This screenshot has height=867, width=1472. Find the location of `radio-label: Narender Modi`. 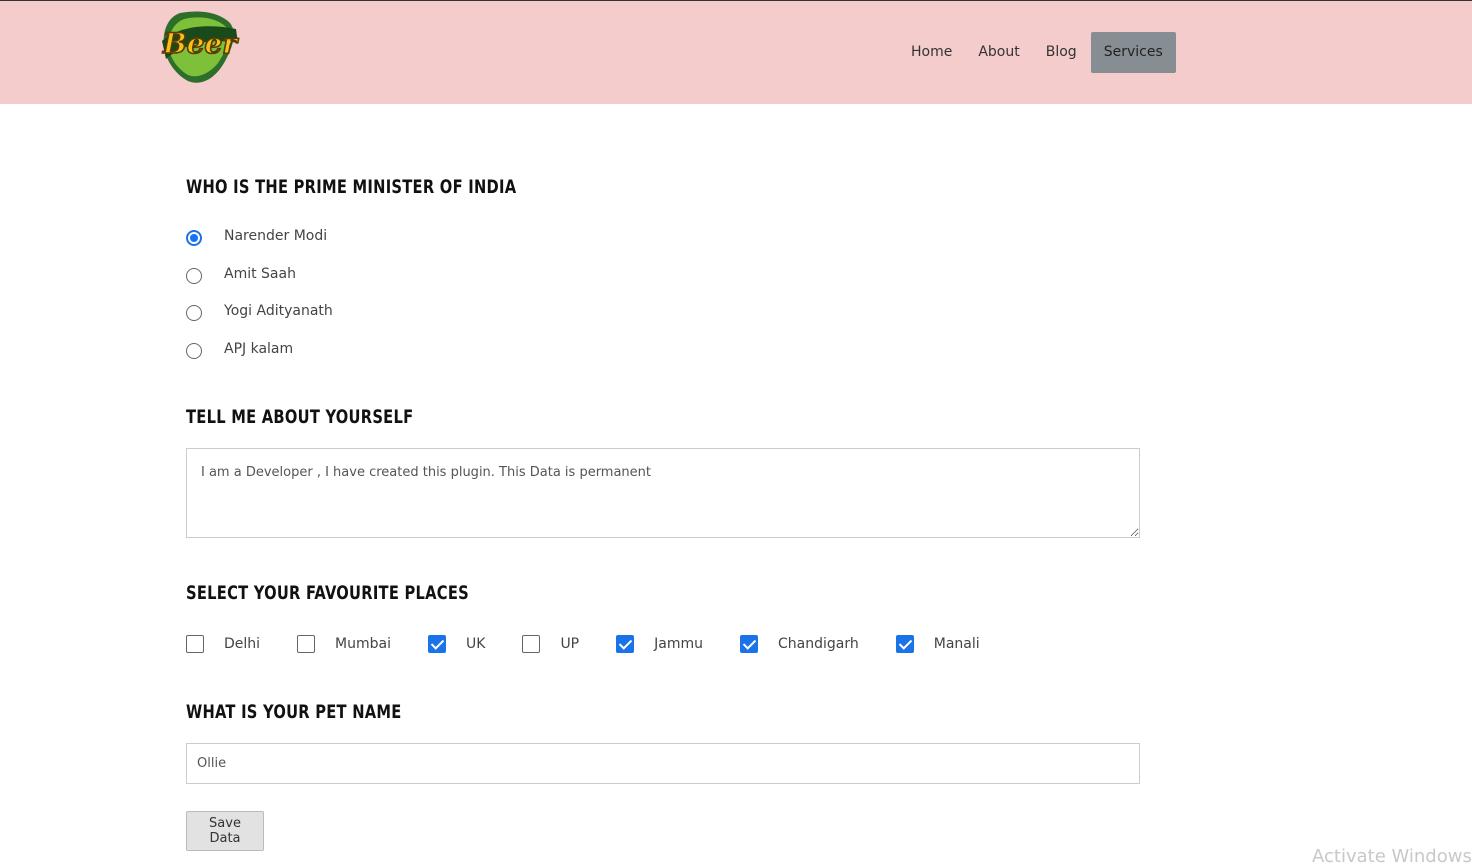

radio-label: Narender Modi is located at coordinates (276, 236).